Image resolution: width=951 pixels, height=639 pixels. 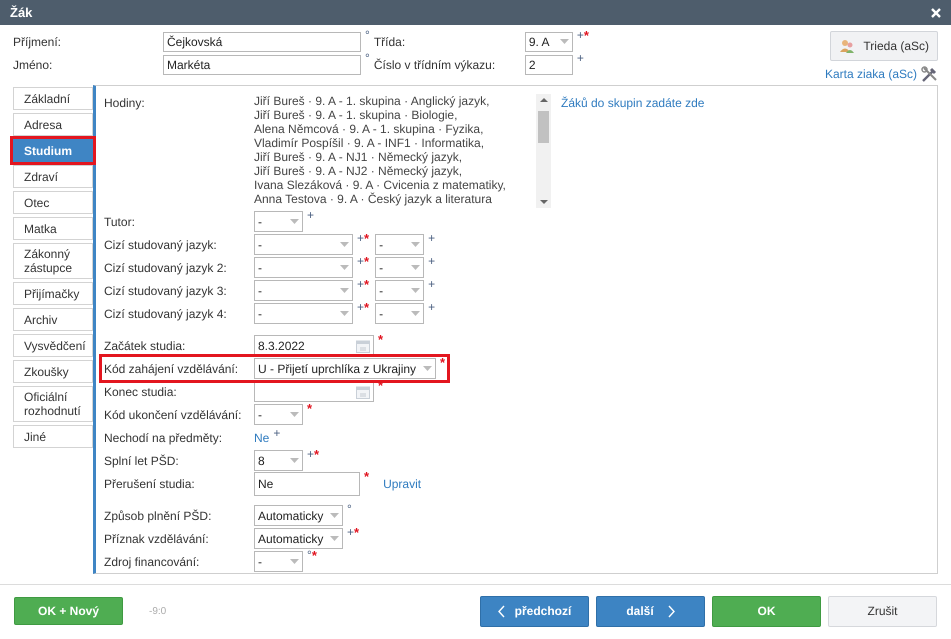 What do you see at coordinates (314, 391) in the screenshot?
I see `date-field` at bounding box center [314, 391].